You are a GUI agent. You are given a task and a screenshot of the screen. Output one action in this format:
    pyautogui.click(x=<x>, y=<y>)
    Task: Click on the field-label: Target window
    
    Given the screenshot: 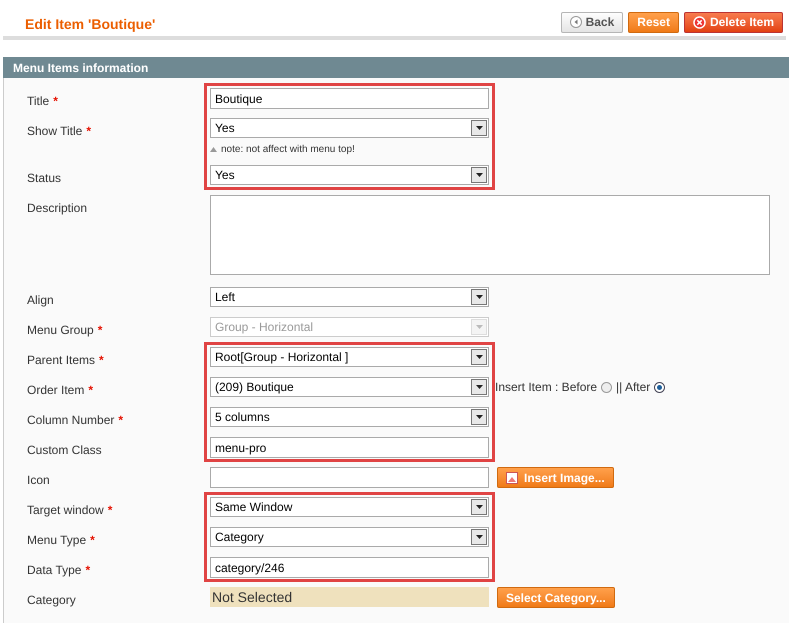 What is the action you would take?
    pyautogui.click(x=65, y=510)
    